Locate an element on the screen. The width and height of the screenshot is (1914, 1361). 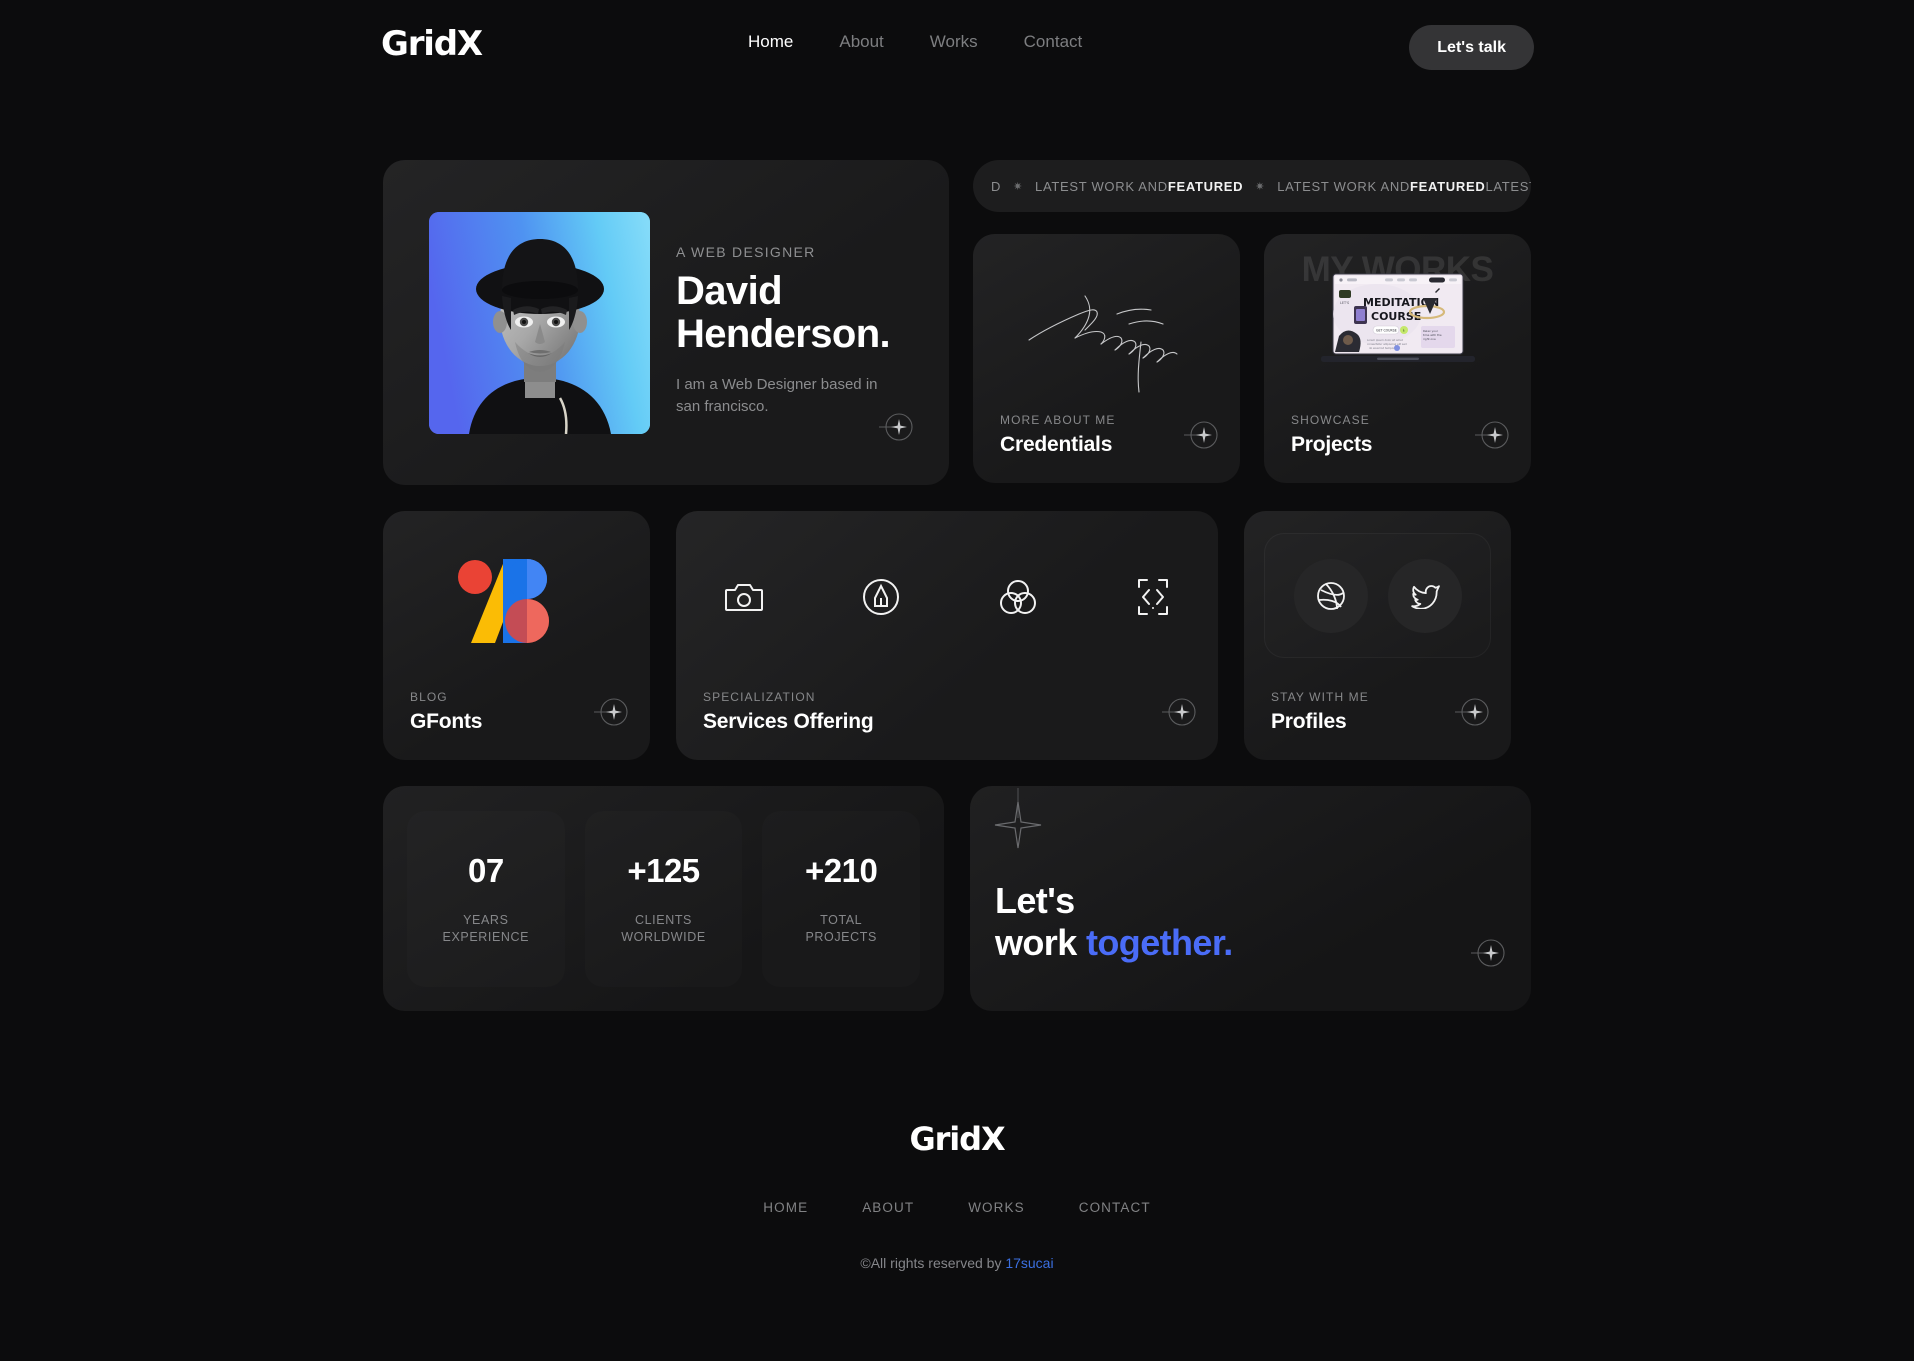
twitter-icon is located at coordinates (1425, 596).